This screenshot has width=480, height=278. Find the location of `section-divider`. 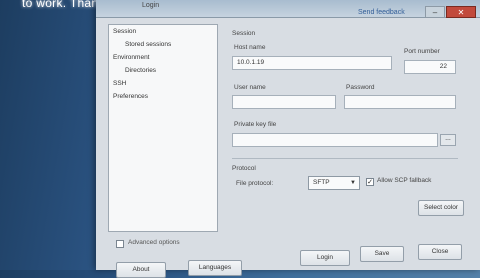

section-divider is located at coordinates (345, 158).